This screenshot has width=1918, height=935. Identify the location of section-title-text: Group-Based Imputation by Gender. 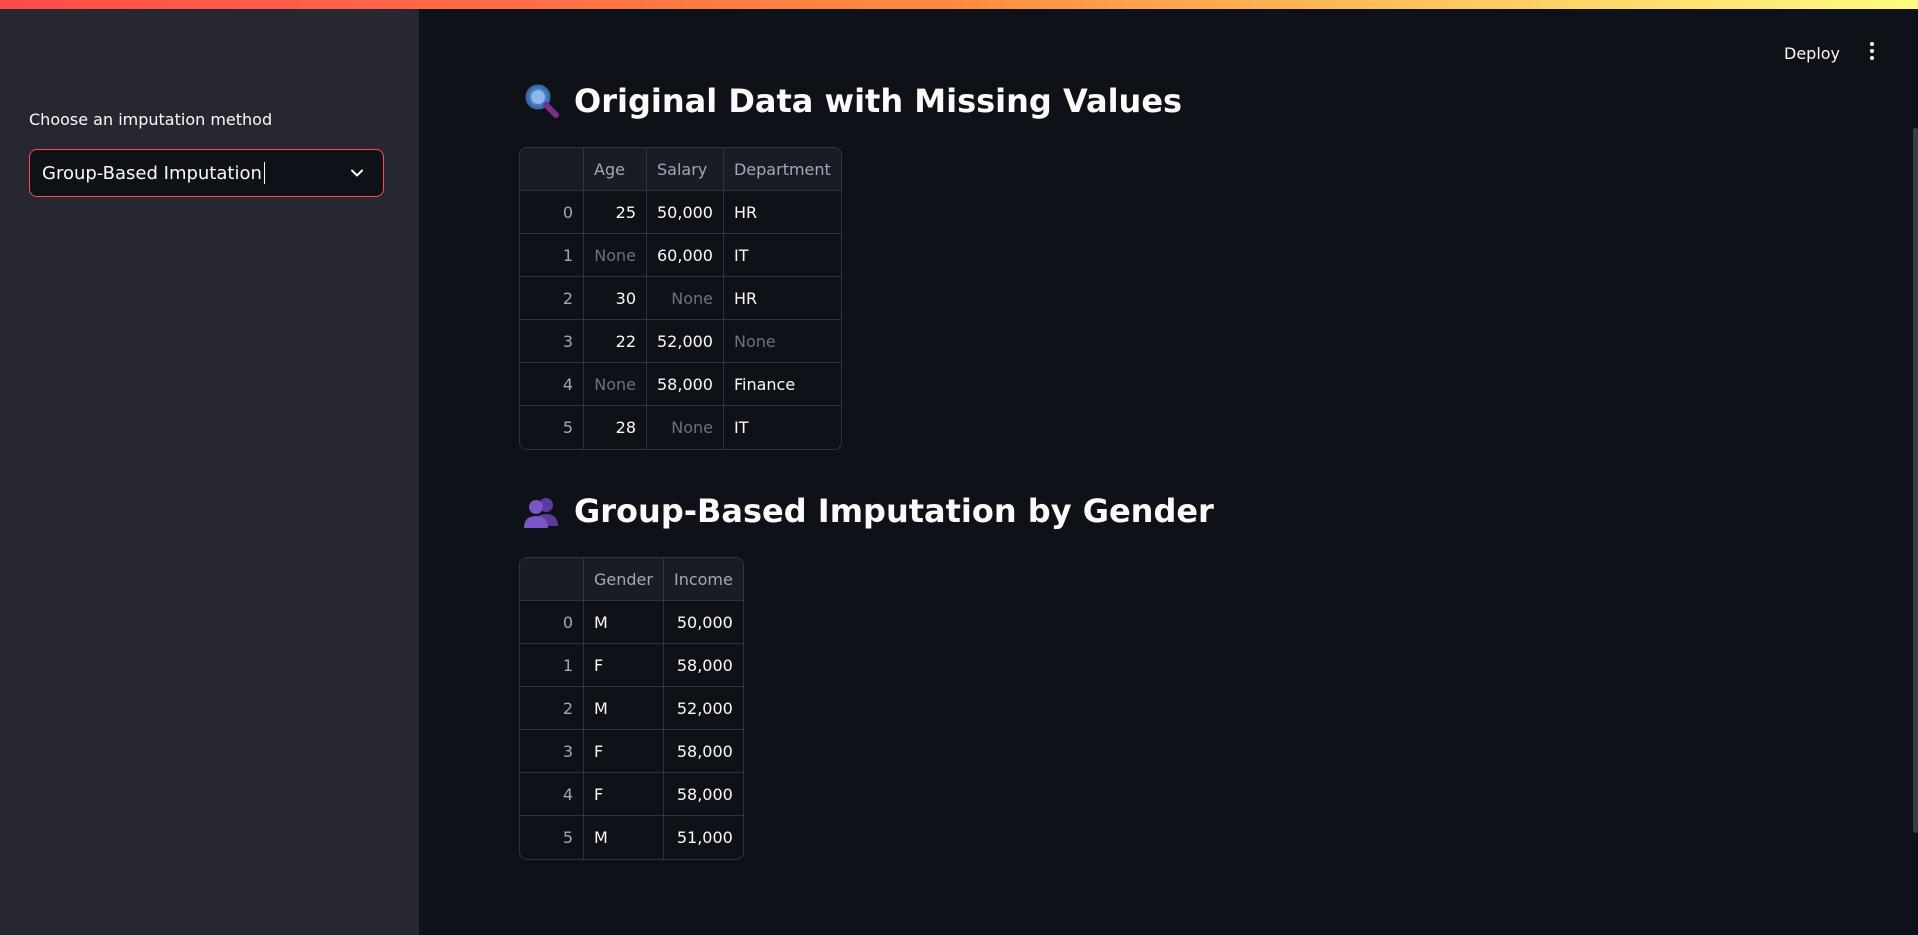
(894, 511).